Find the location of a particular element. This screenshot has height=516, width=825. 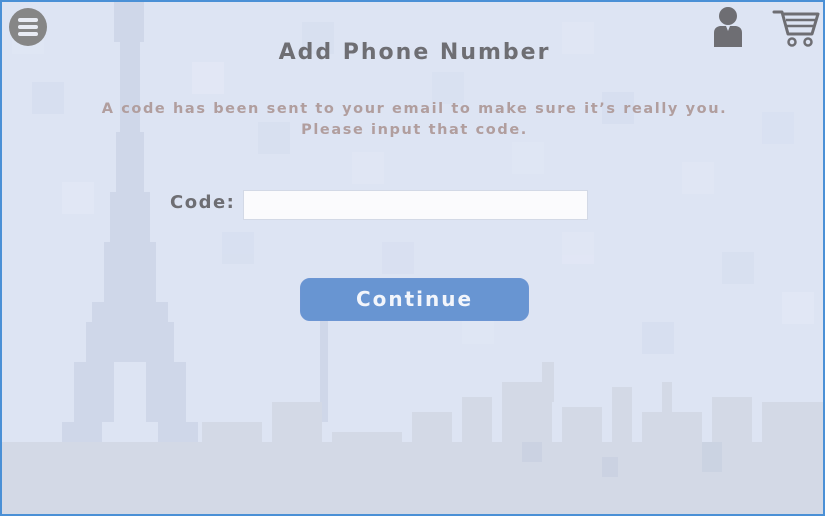

code-label: Code: is located at coordinates (203, 202).